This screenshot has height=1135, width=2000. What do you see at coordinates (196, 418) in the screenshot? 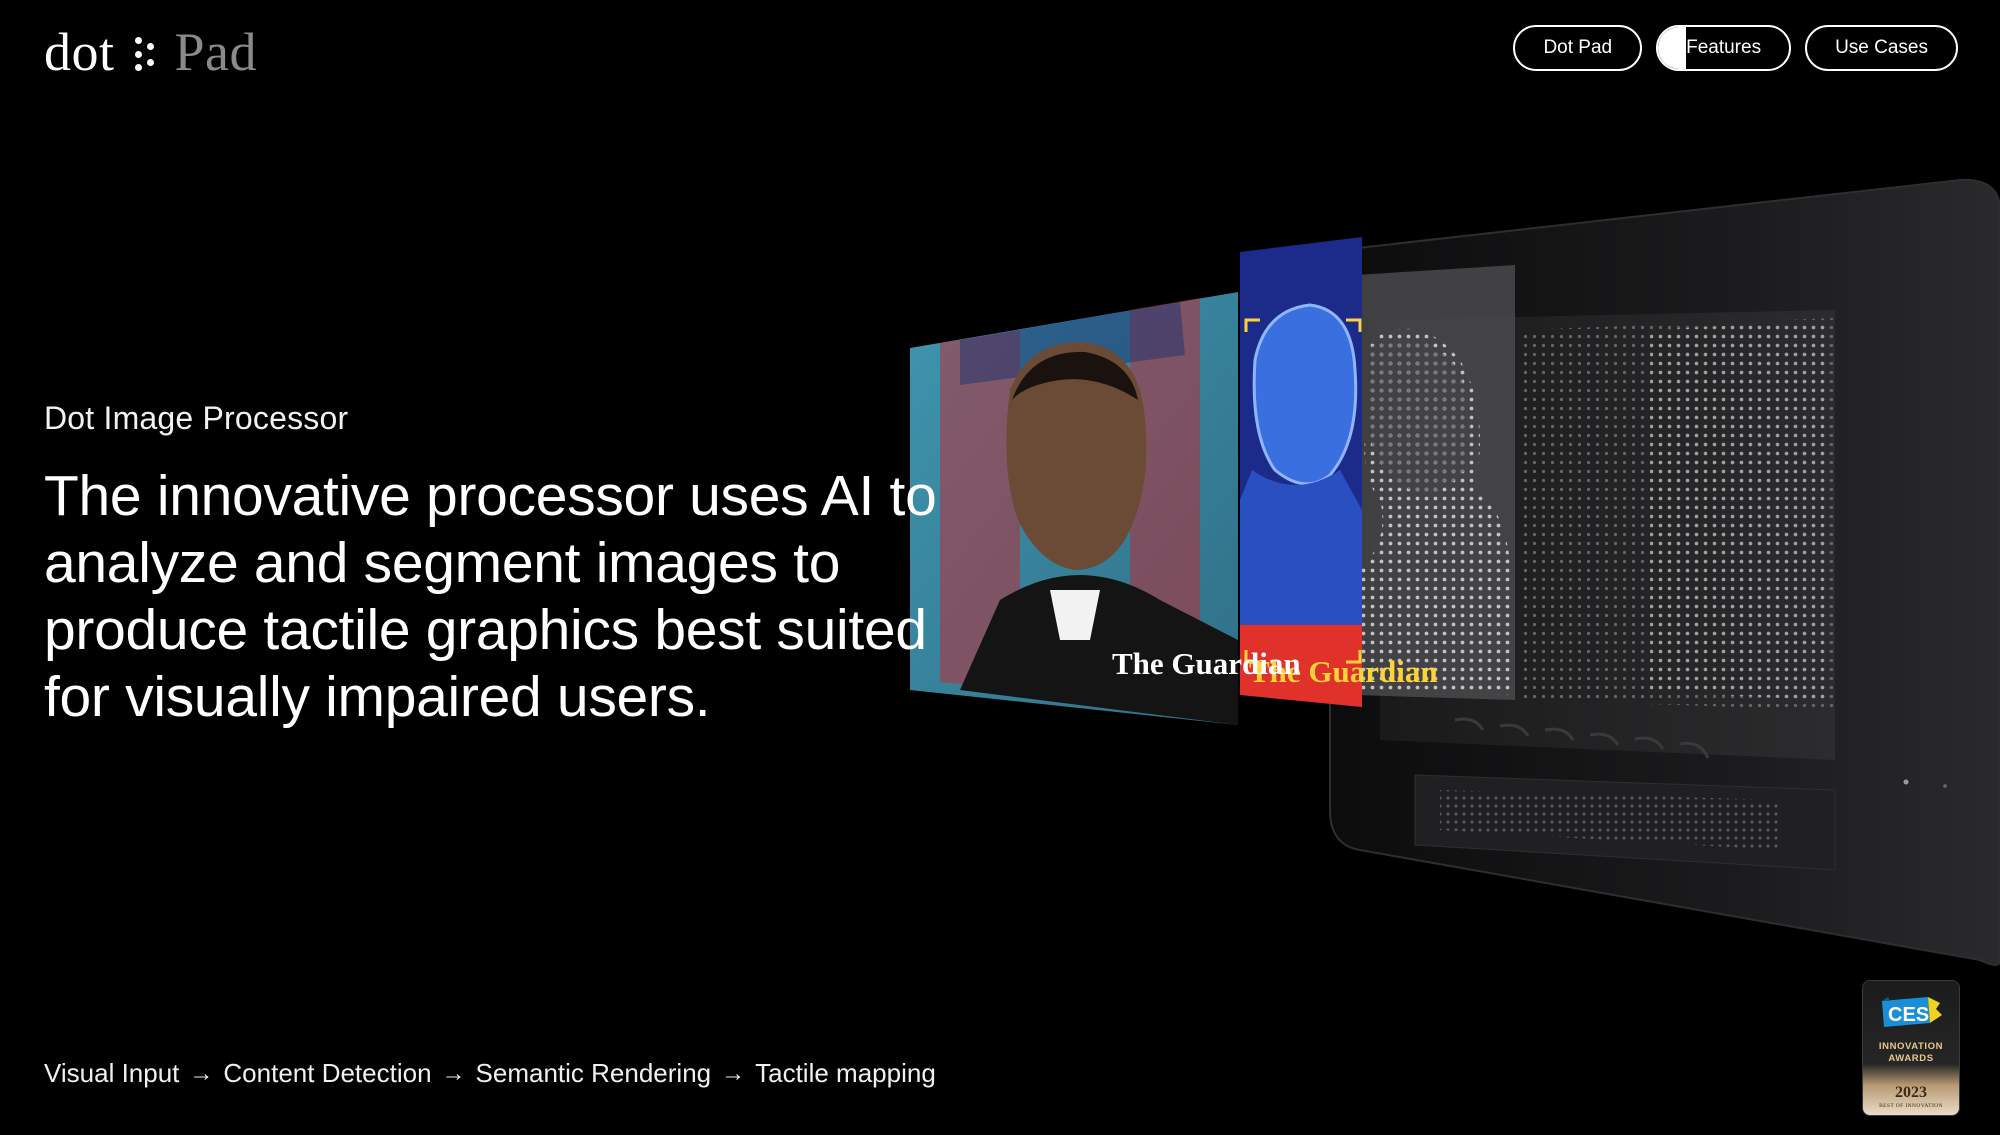
I see `section-eyebrow: Dot Image Processor` at bounding box center [196, 418].